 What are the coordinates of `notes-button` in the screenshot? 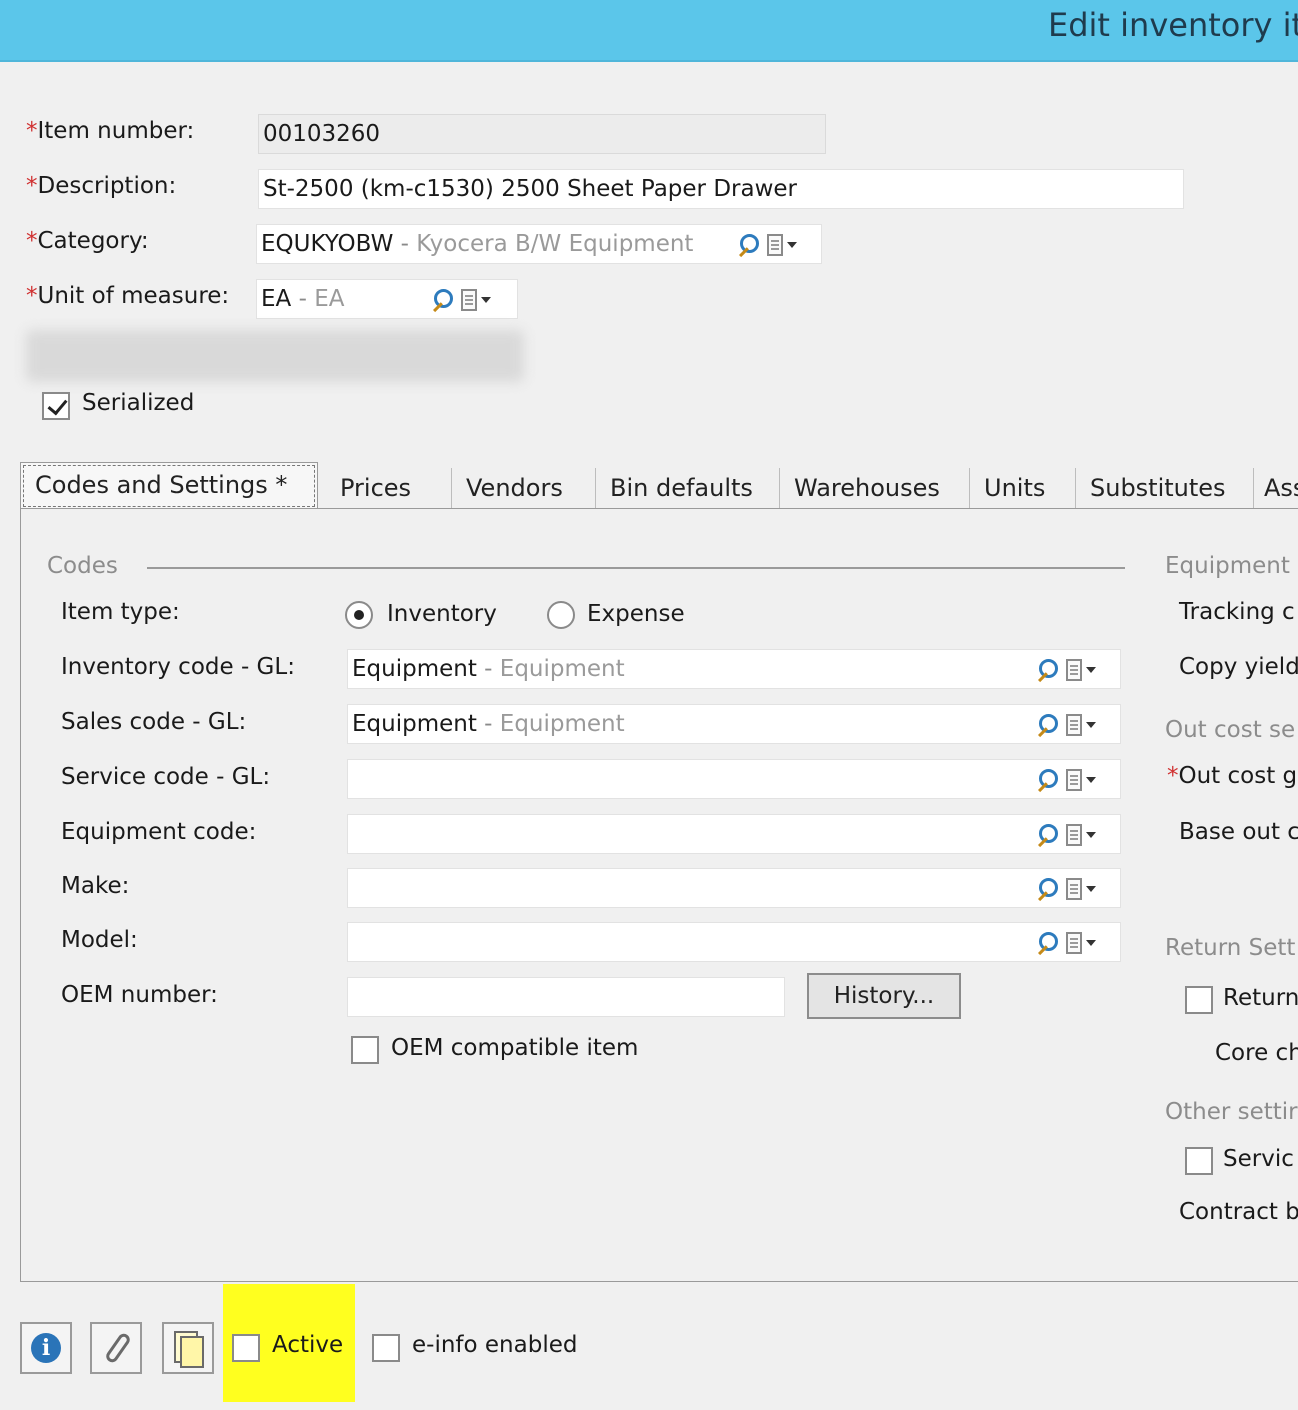 It's located at (188, 1348).